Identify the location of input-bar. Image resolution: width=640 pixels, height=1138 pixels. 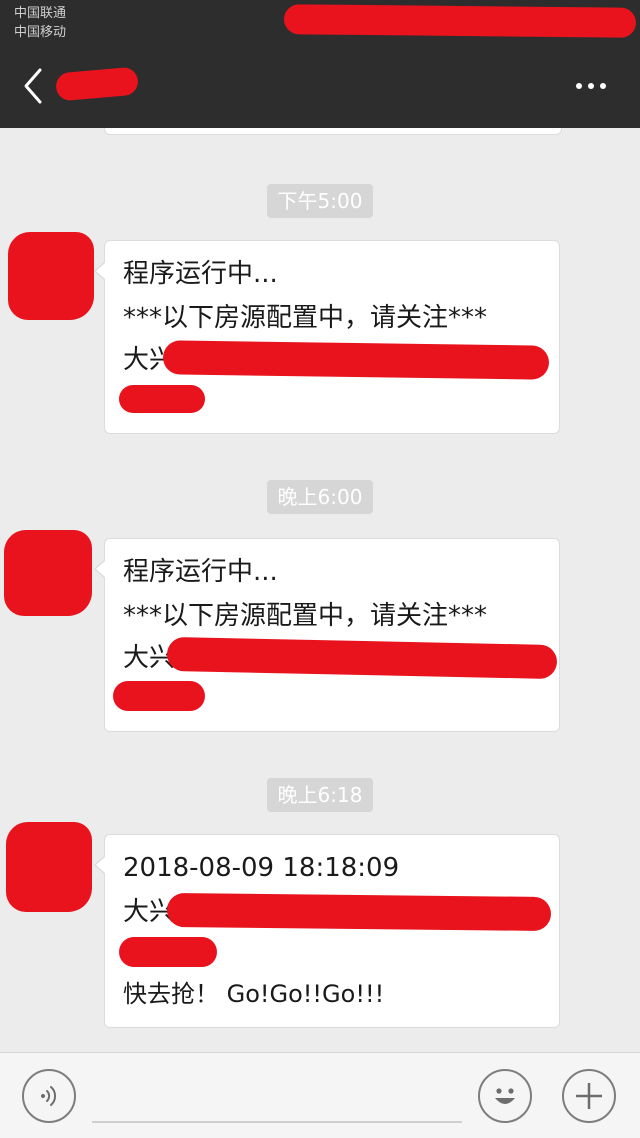
(320, 1095).